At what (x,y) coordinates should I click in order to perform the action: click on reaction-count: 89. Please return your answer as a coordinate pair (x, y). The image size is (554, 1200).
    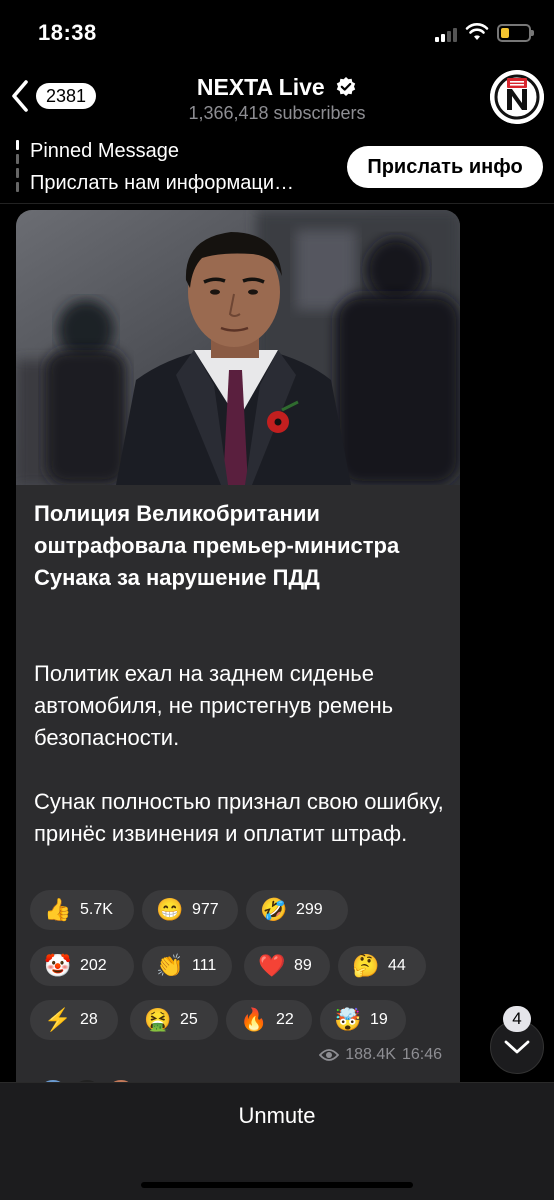
    Looking at the image, I should click on (303, 965).